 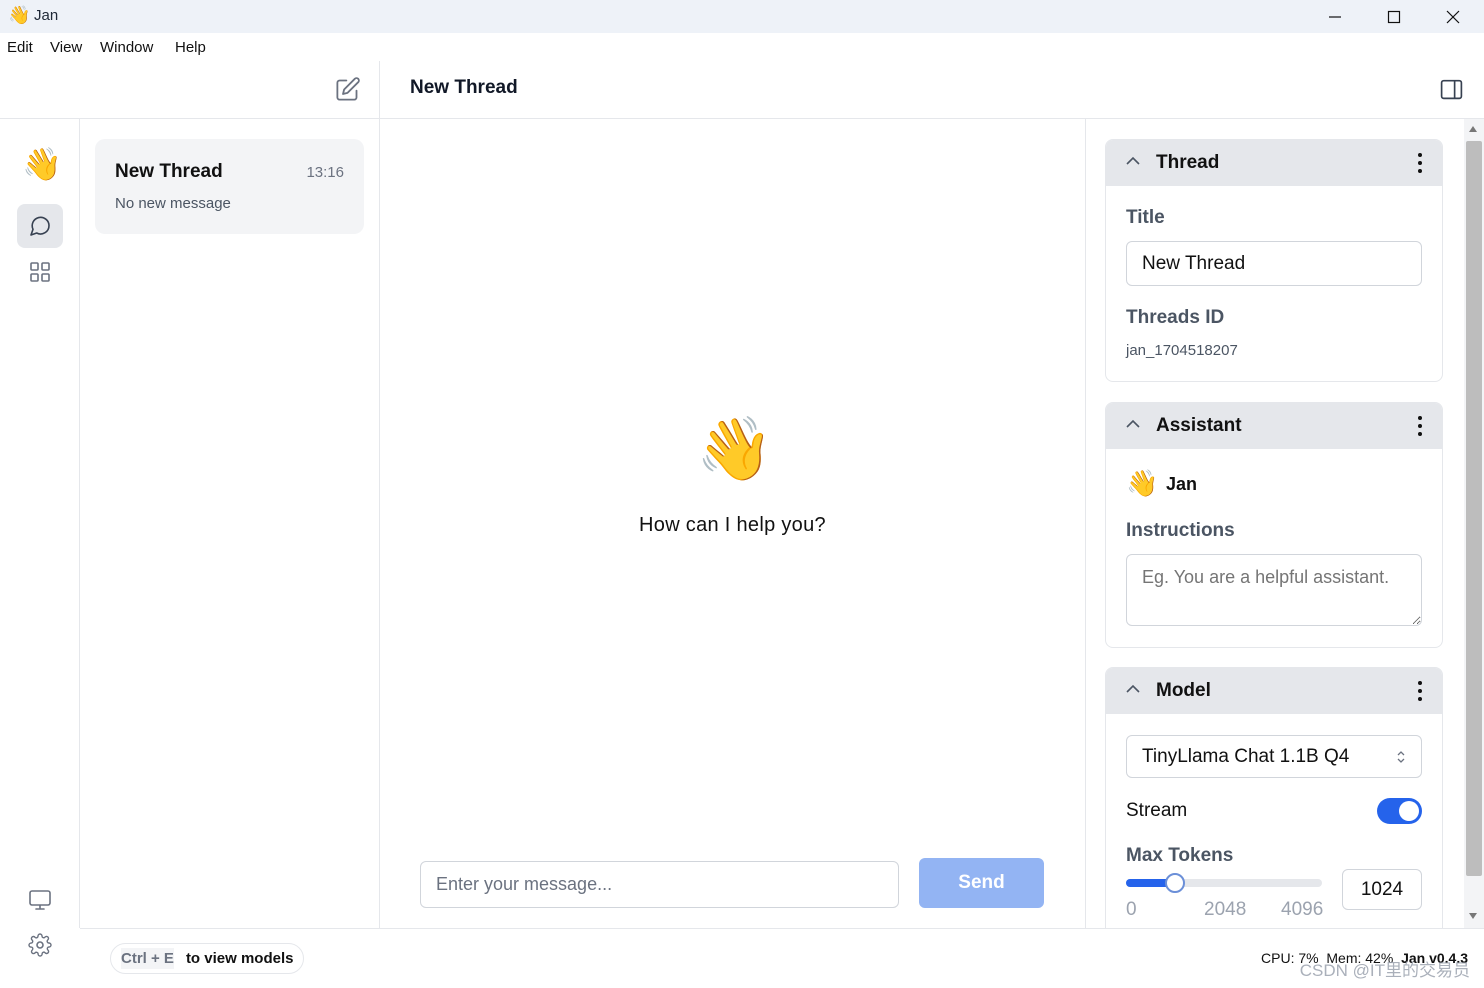 What do you see at coordinates (190, 47) in the screenshot?
I see `menu-help: Help` at bounding box center [190, 47].